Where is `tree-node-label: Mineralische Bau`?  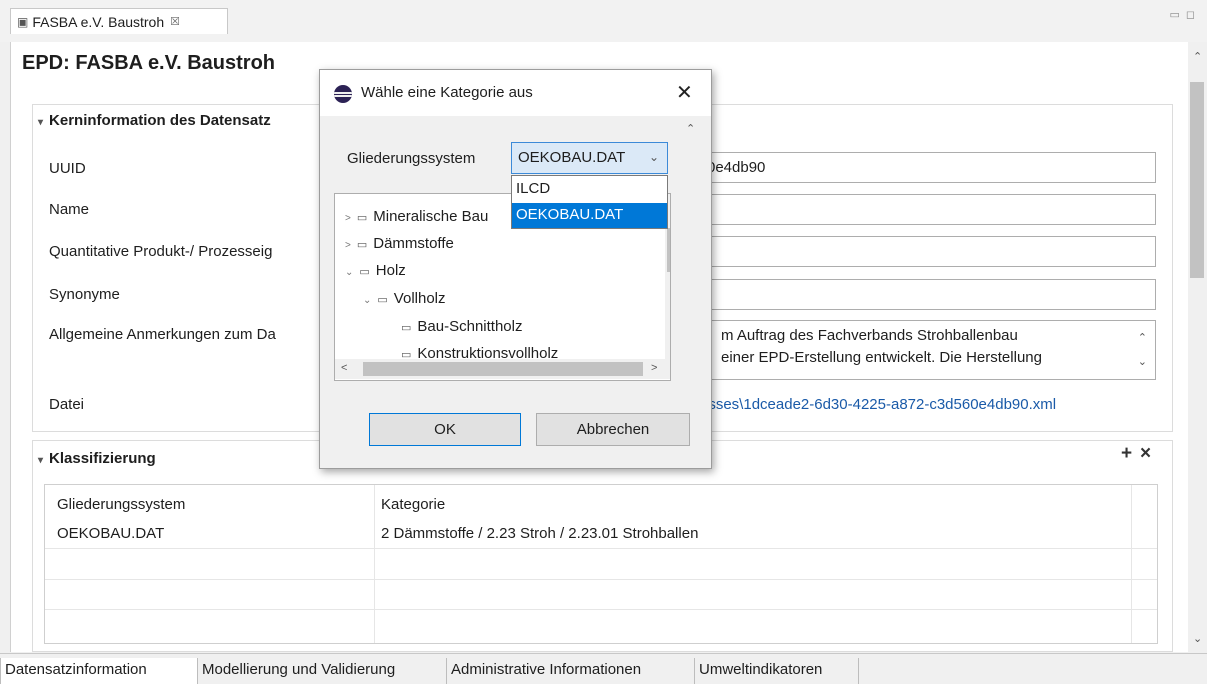
tree-node-label: Mineralische Bau is located at coordinates (431, 216).